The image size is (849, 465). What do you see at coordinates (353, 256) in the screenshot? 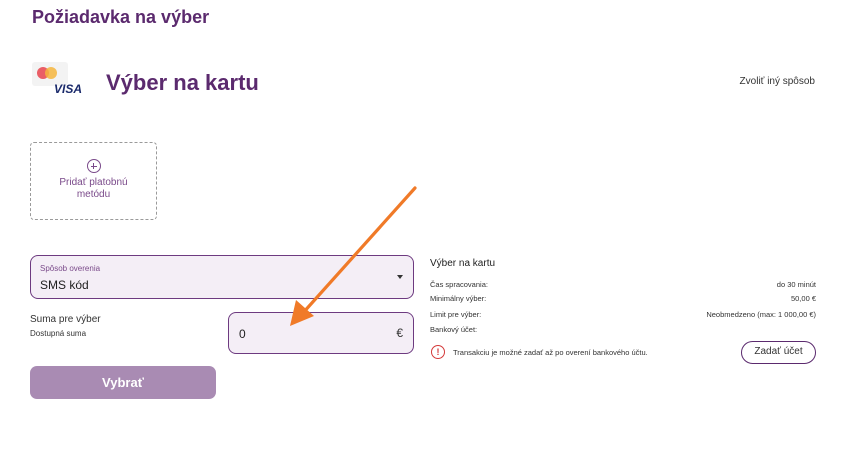
I see `orange-arrow-icon` at bounding box center [353, 256].